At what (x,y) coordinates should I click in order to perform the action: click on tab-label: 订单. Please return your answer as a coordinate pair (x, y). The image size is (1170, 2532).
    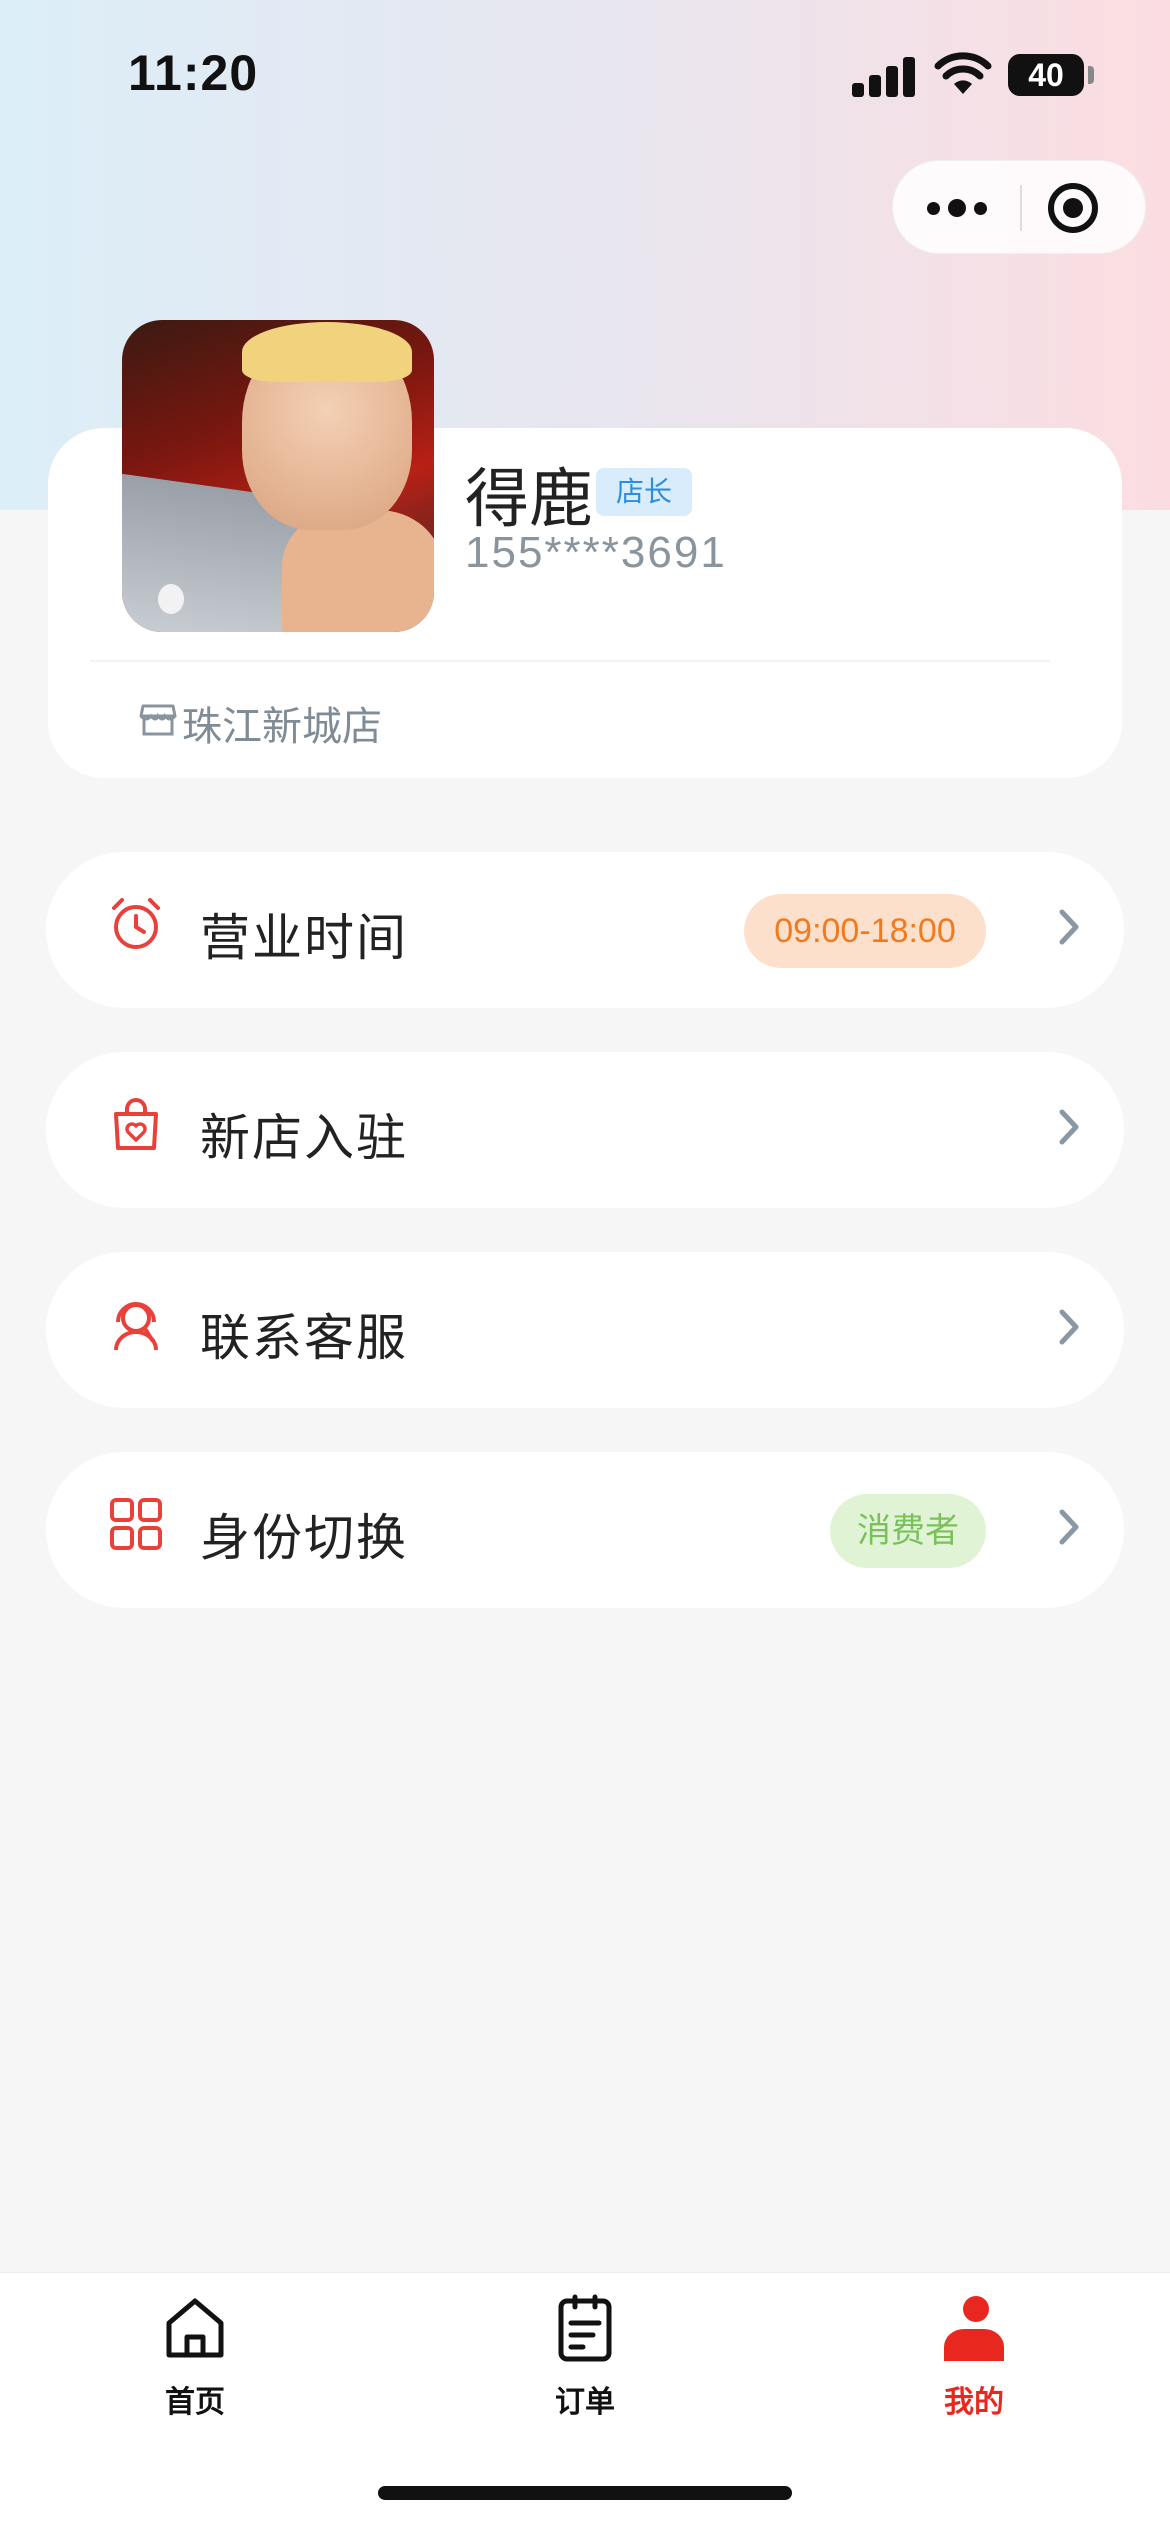
    Looking at the image, I should click on (585, 2402).